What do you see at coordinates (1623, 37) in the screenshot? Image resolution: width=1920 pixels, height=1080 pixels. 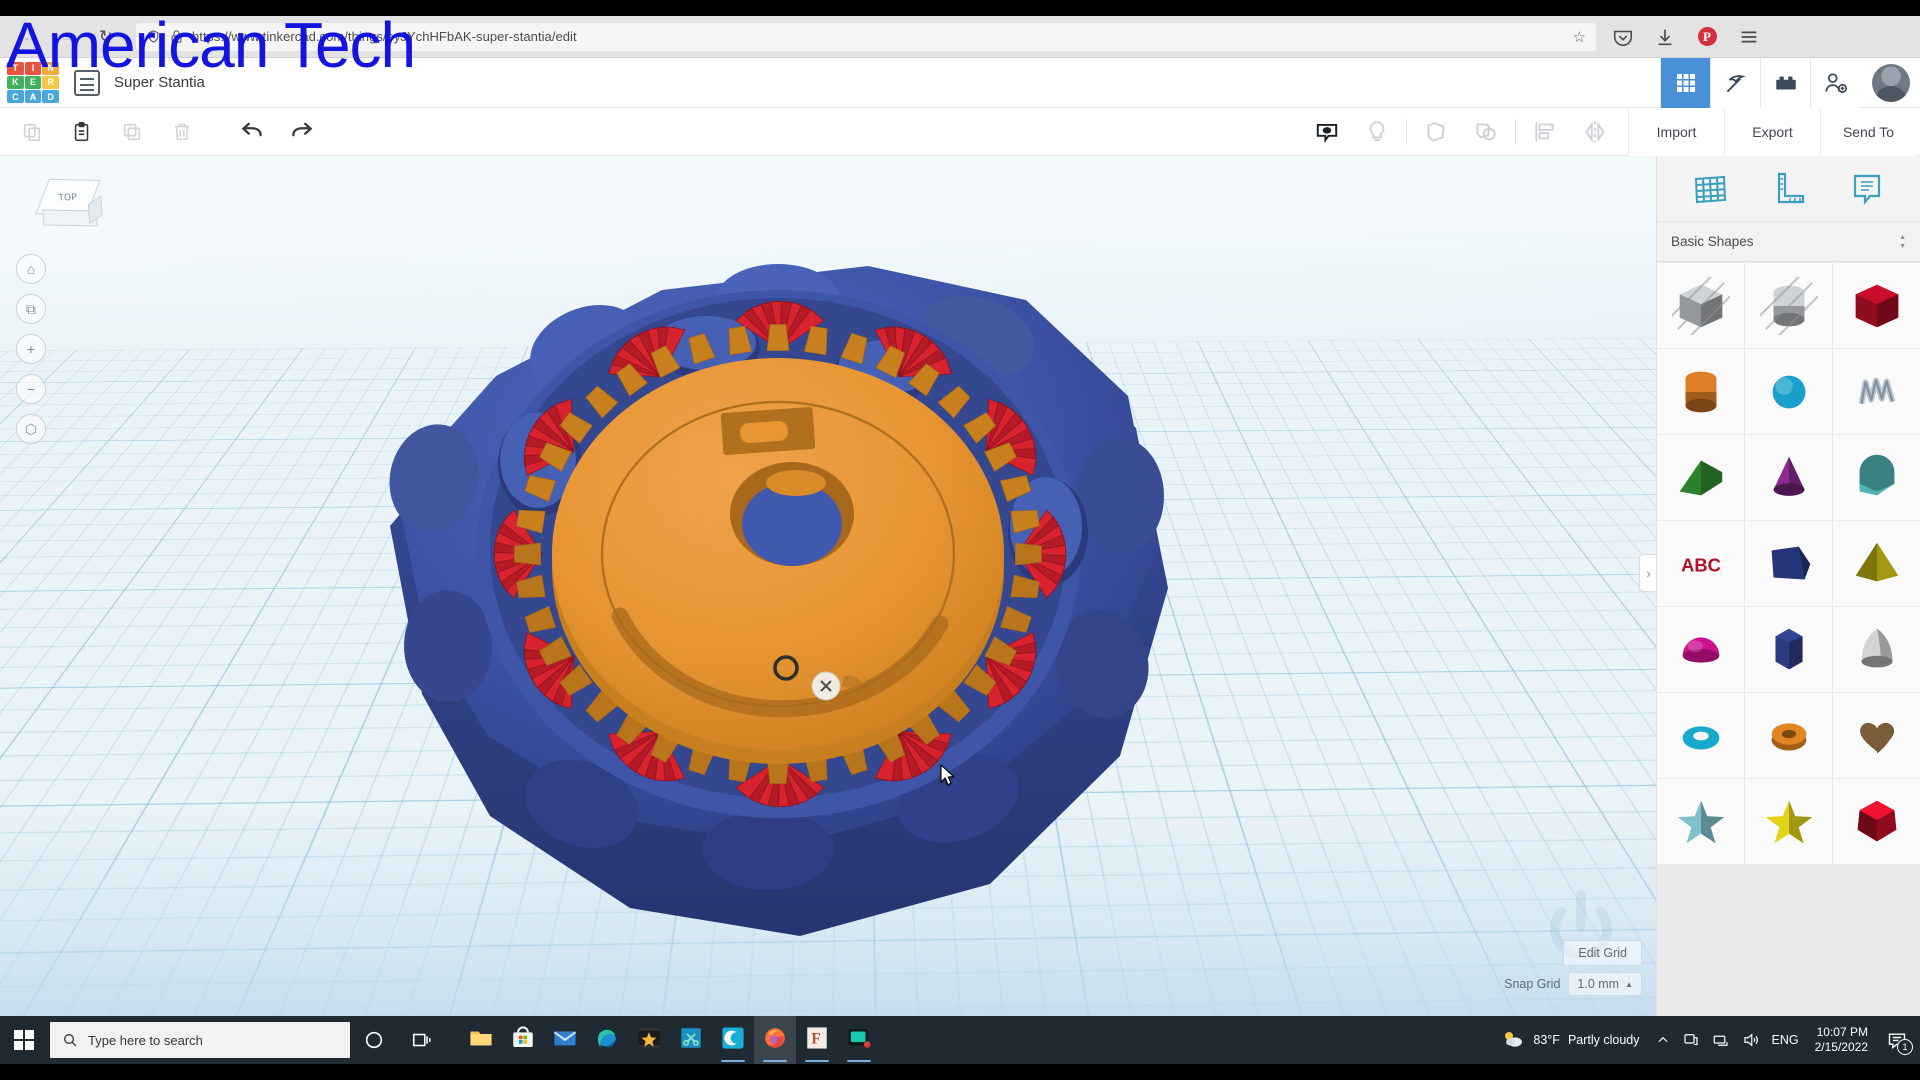 I see `pocket-icon` at bounding box center [1623, 37].